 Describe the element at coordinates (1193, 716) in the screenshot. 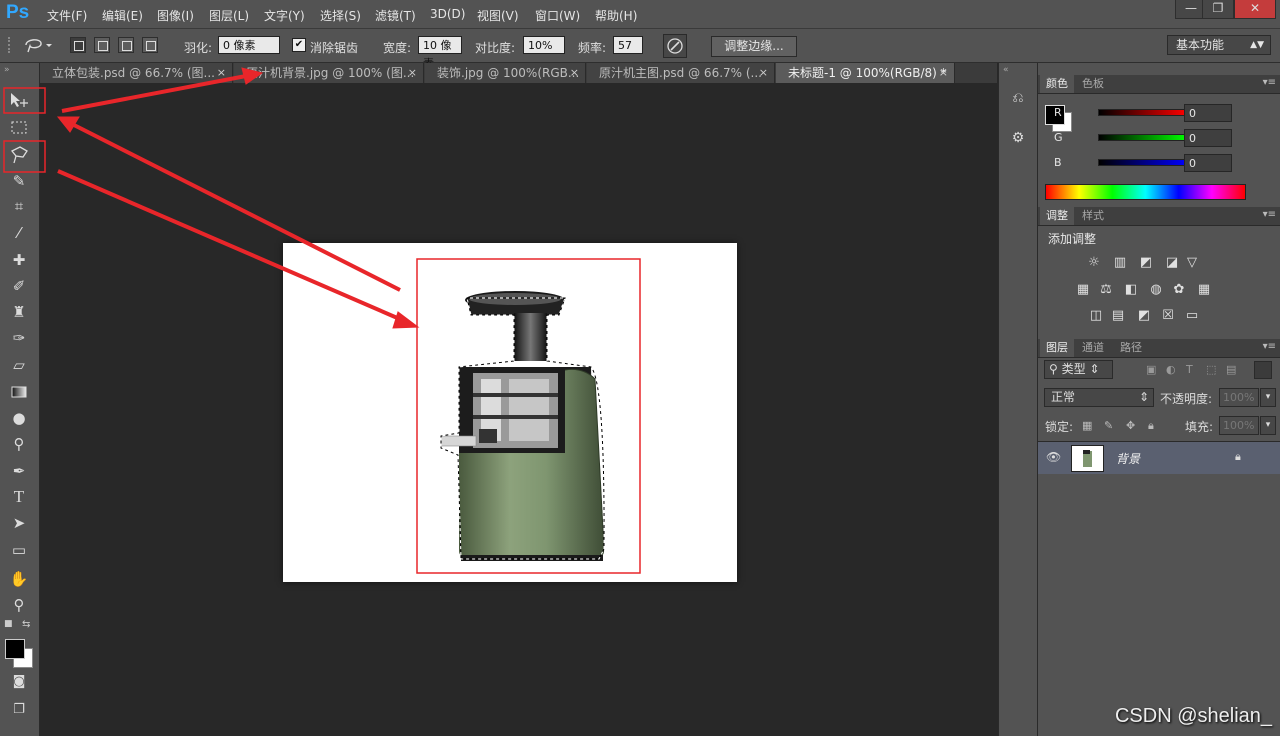

I see `watermark: CSDN @shelian_` at that location.